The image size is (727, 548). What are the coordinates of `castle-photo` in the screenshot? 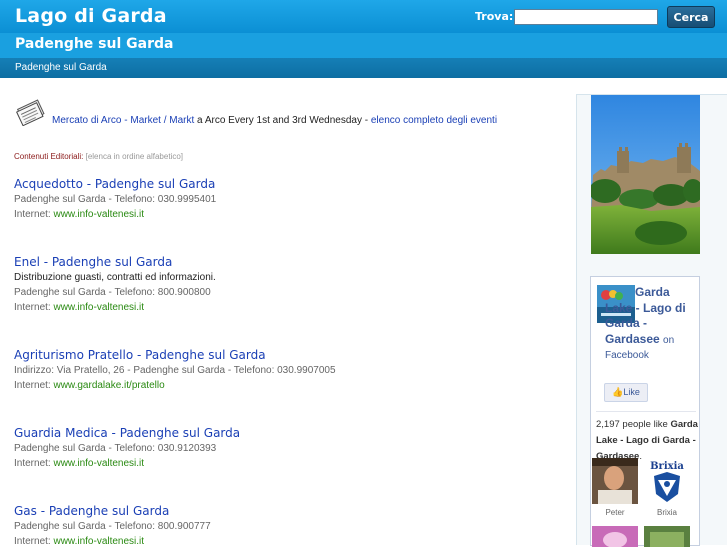 It's located at (645, 174).